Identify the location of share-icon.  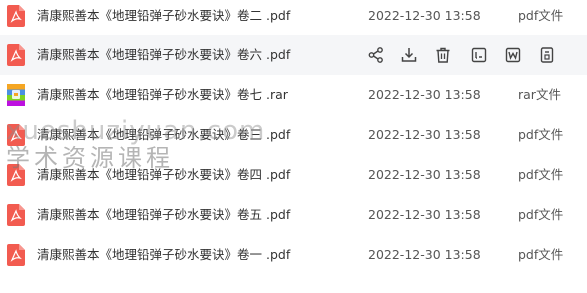
(376, 55).